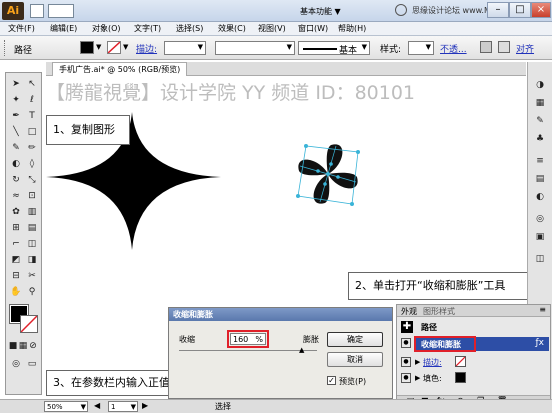 This screenshot has width=552, height=413. I want to click on pencil-icon: ✏, so click(32, 148).